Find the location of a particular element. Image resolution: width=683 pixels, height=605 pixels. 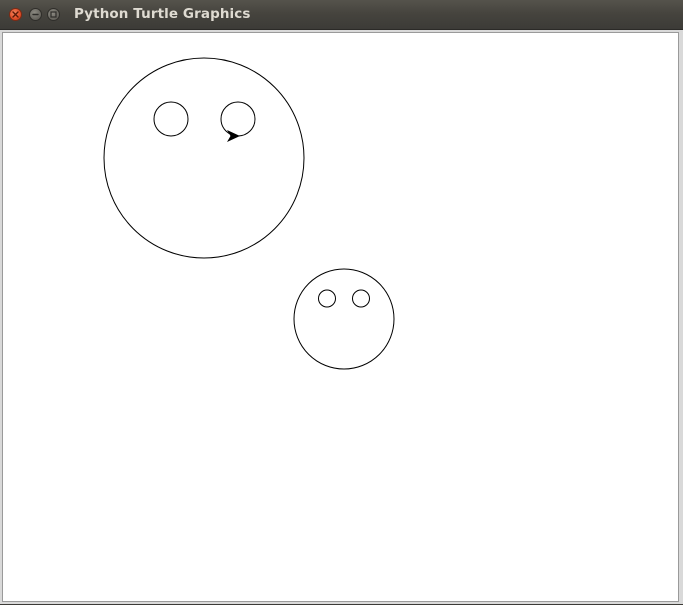

small-face-left-eye-circle is located at coordinates (327, 298).